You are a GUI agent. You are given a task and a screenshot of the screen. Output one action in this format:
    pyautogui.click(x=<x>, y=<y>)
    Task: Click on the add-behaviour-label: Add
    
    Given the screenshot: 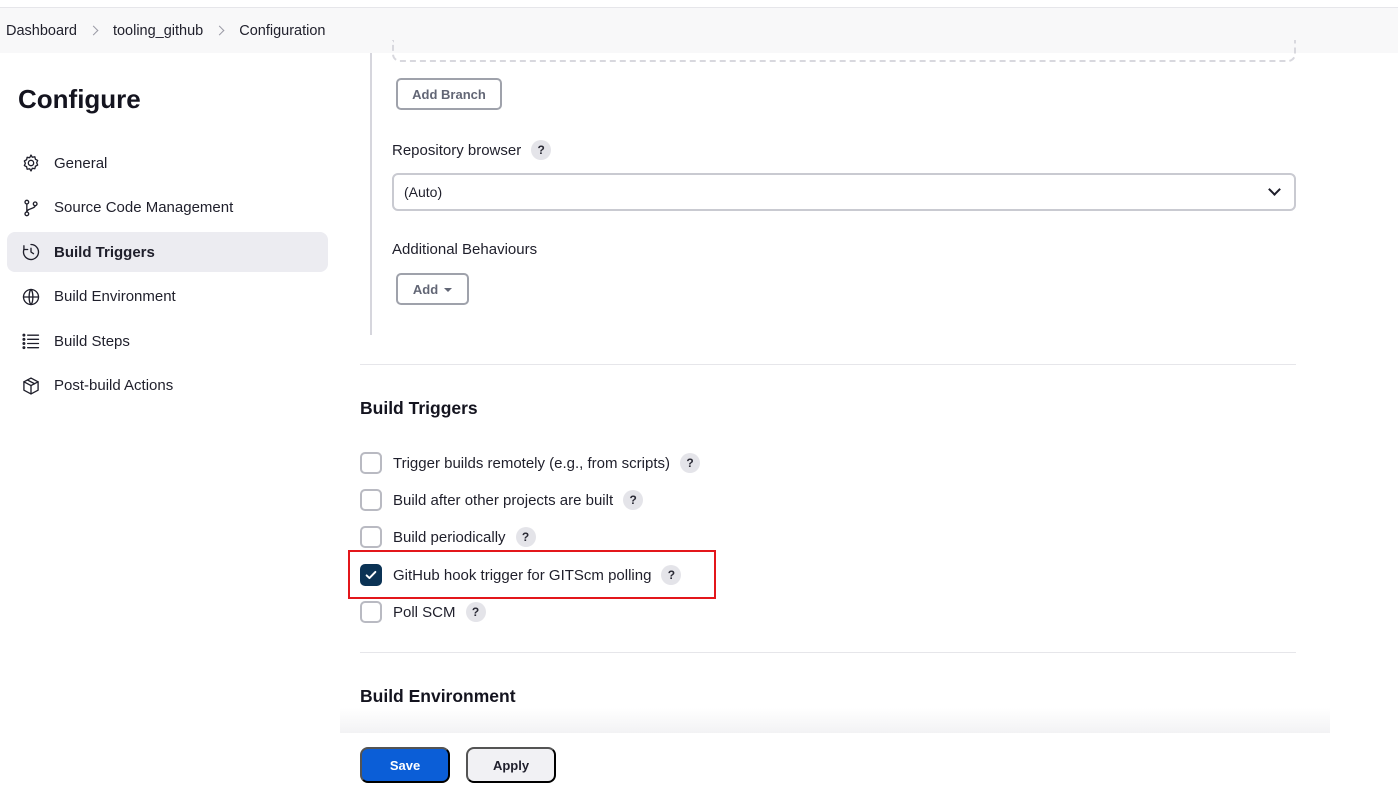 What is the action you would take?
    pyautogui.click(x=425, y=289)
    